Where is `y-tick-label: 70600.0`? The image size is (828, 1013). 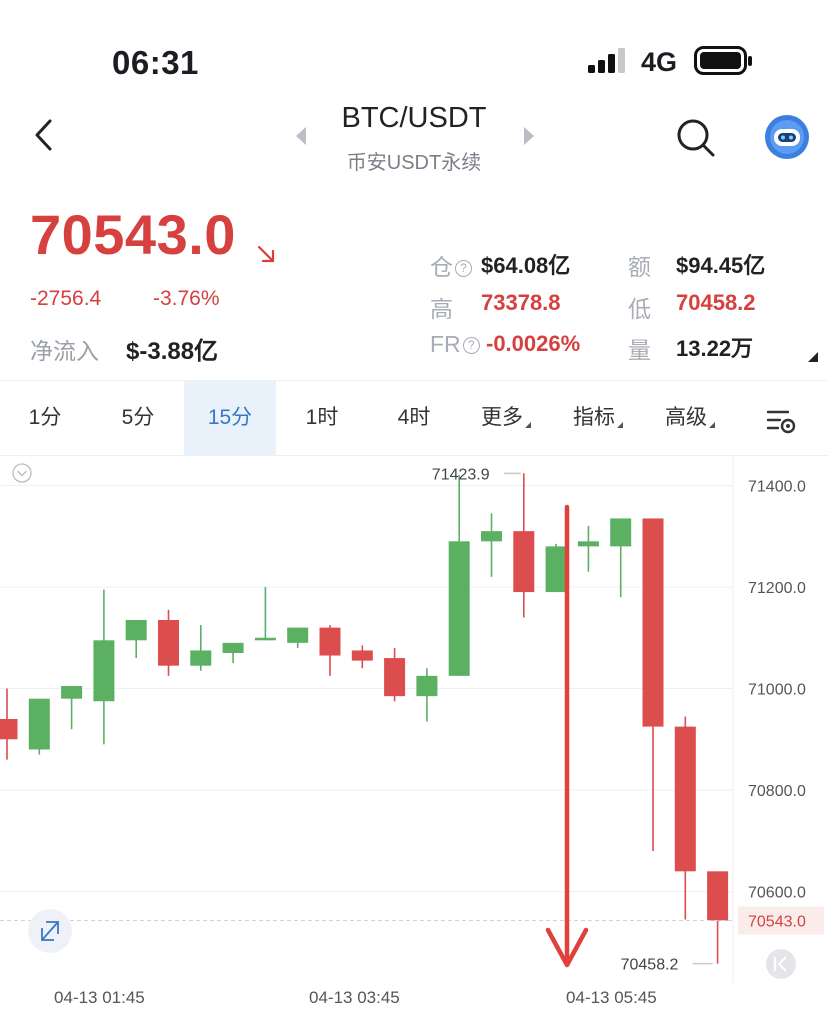 y-tick-label: 70600.0 is located at coordinates (777, 893).